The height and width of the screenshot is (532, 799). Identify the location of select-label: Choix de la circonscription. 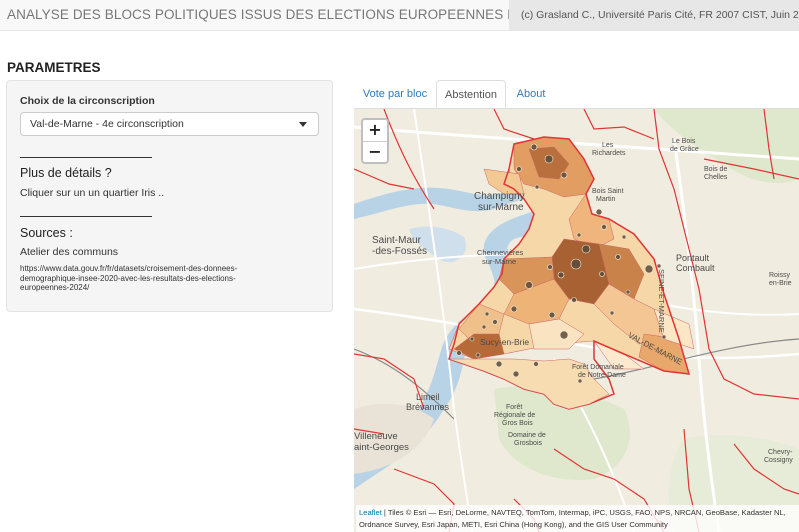
(87, 101).